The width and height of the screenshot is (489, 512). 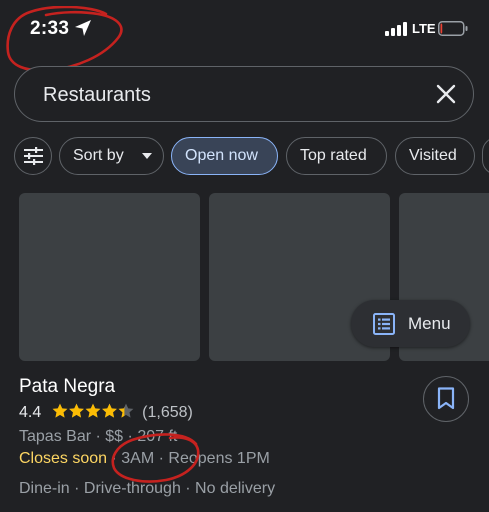 I want to click on rating-row: 4.4 (1,658), so click(x=106, y=413).